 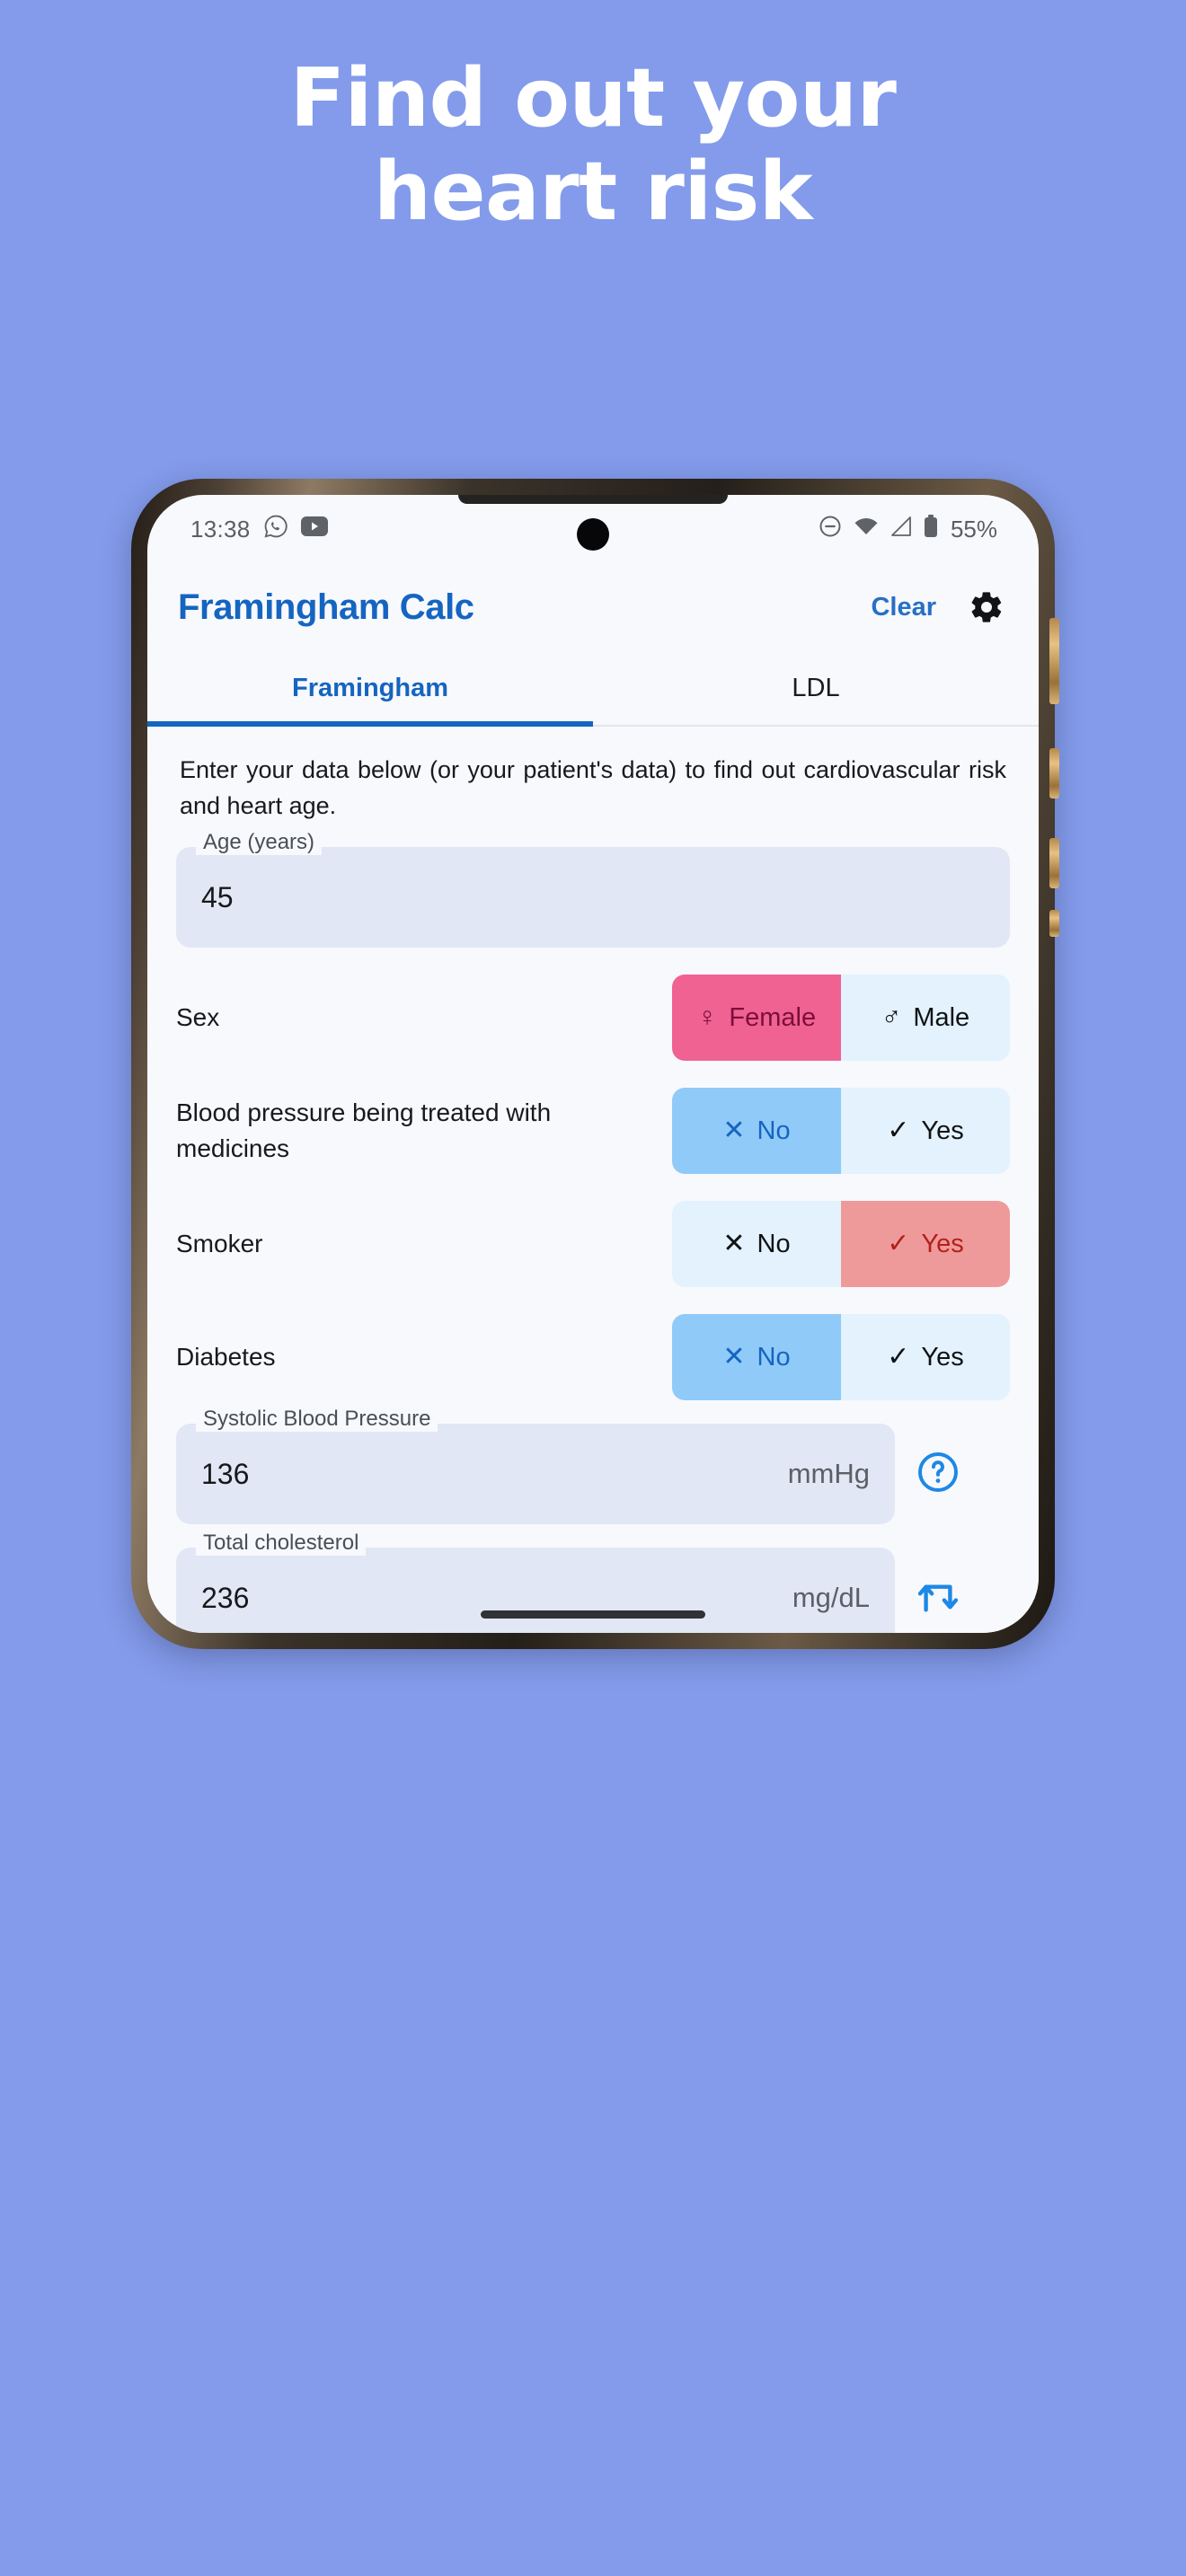 What do you see at coordinates (317, 1419) in the screenshot?
I see `systolic-label: Systolic Blood Pressure` at bounding box center [317, 1419].